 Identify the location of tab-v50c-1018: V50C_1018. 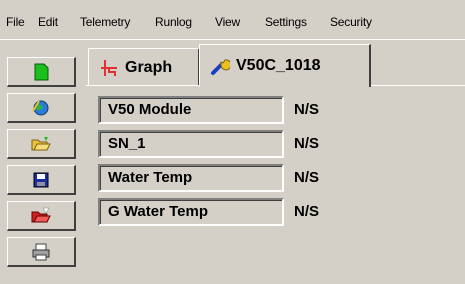
(285, 65).